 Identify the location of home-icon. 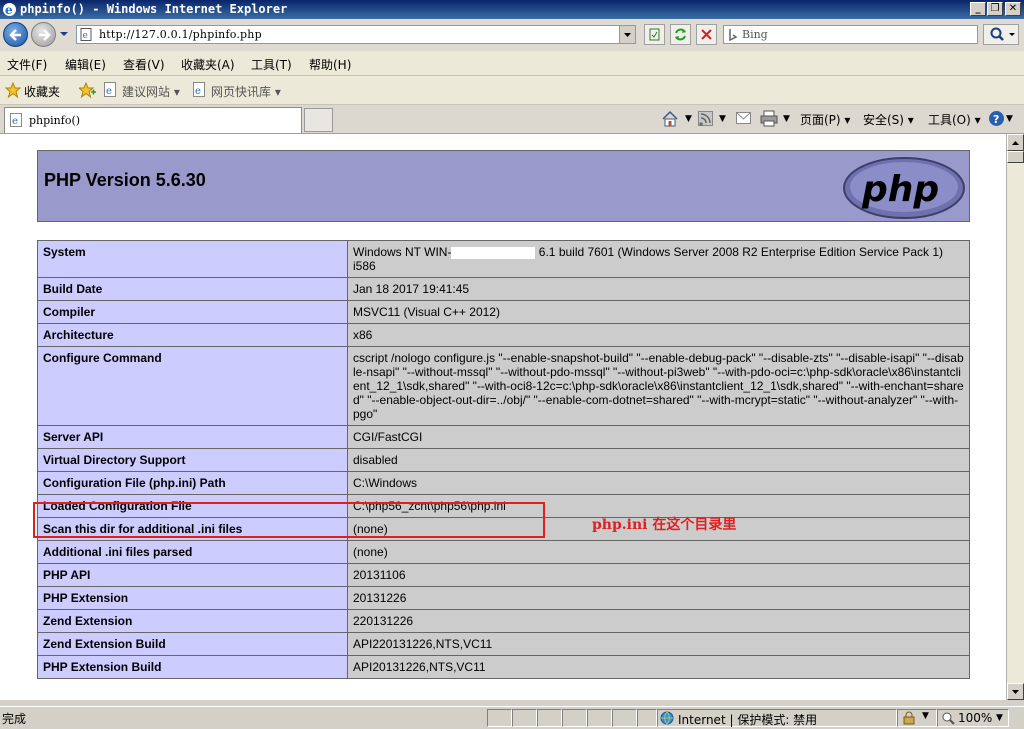
(670, 118).